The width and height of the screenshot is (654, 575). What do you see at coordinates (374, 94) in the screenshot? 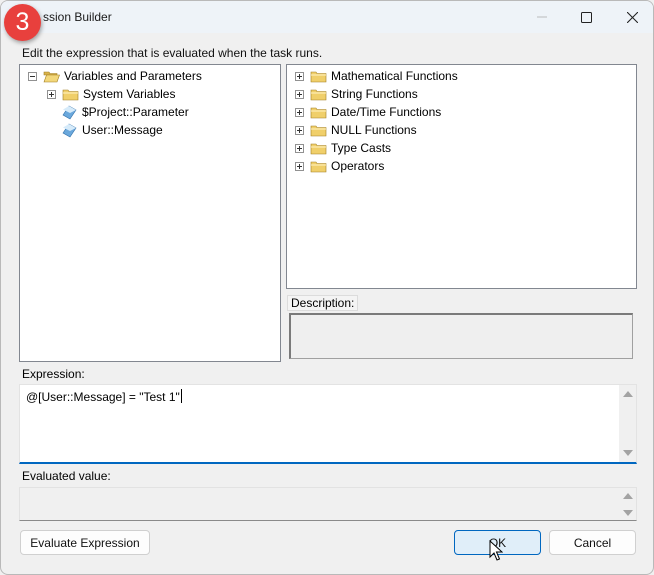
I see `tree-label: String Functions` at bounding box center [374, 94].